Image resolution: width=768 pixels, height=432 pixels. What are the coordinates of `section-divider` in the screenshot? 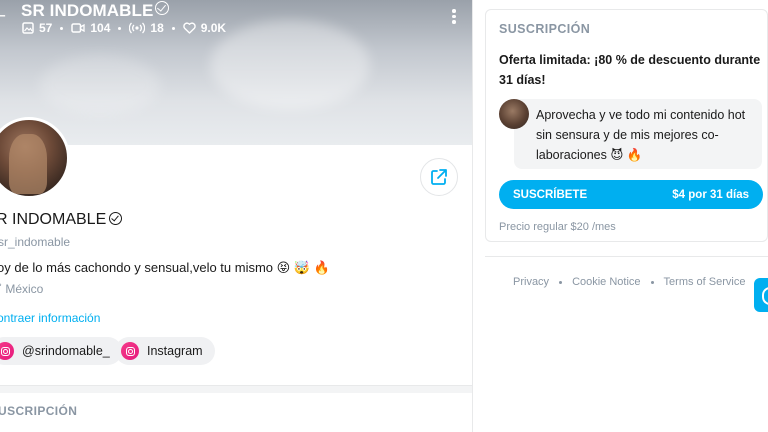 It's located at (236, 389).